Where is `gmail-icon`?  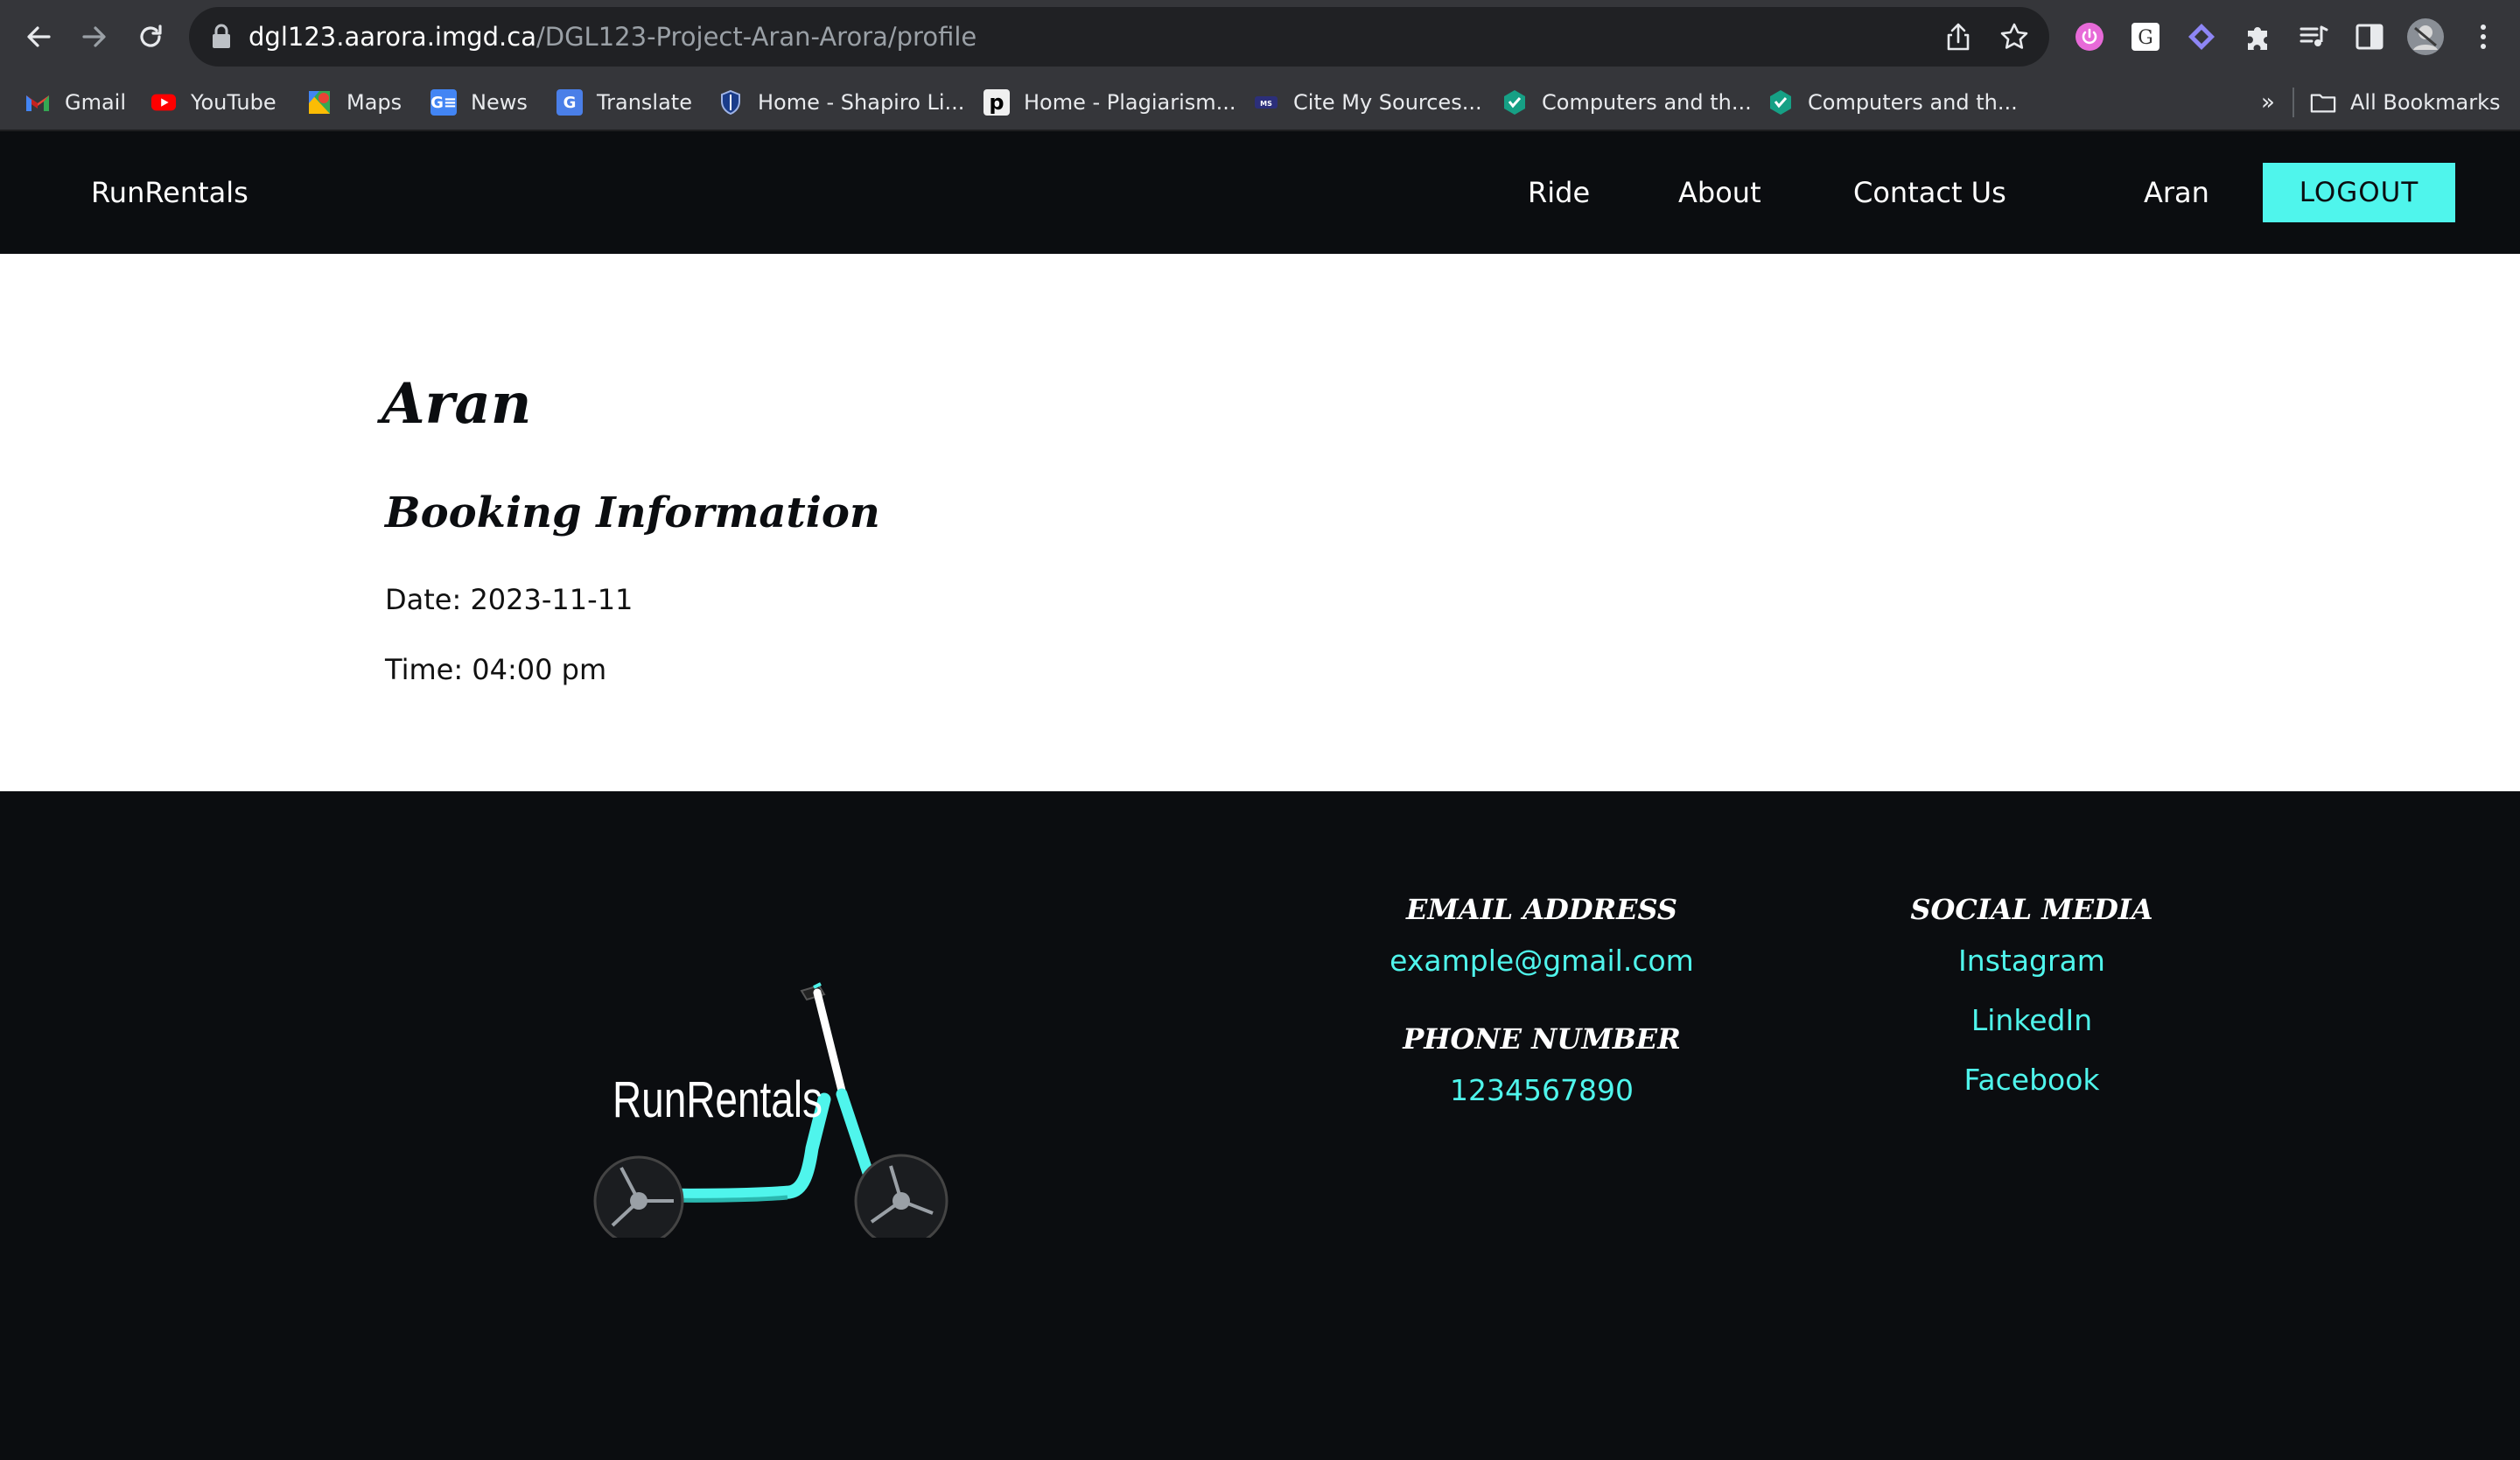 gmail-icon is located at coordinates (37, 103).